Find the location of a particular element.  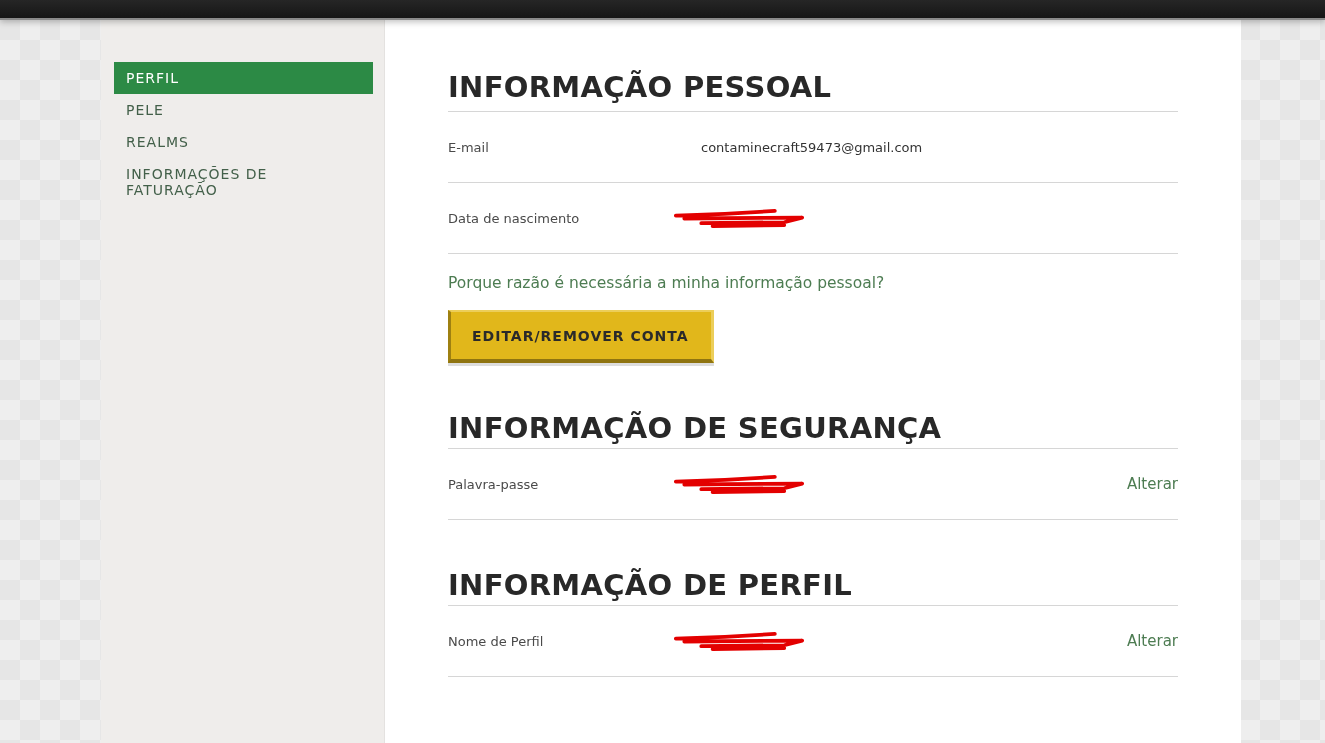

field-label: Data de nascimento is located at coordinates (514, 218).